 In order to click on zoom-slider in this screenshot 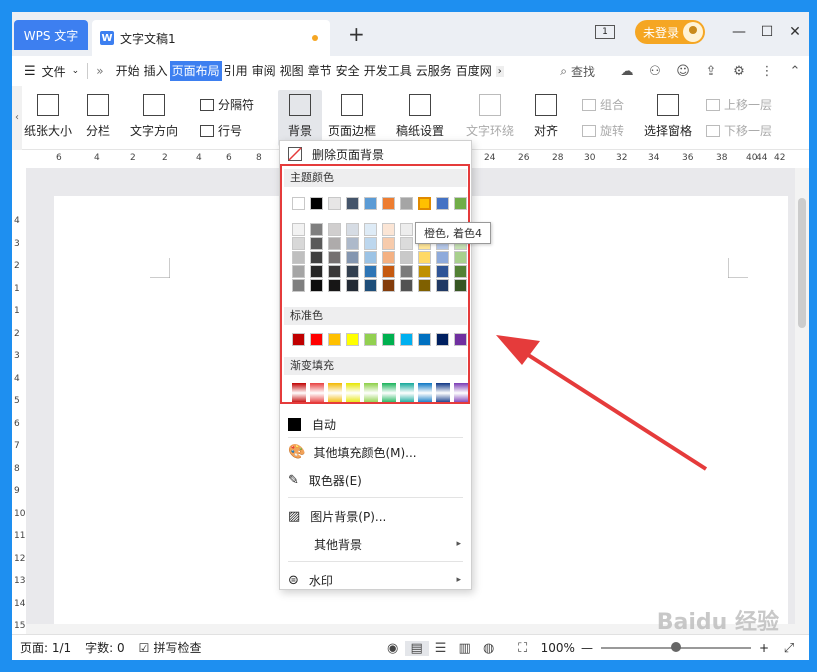, I will do `click(675, 647)`.